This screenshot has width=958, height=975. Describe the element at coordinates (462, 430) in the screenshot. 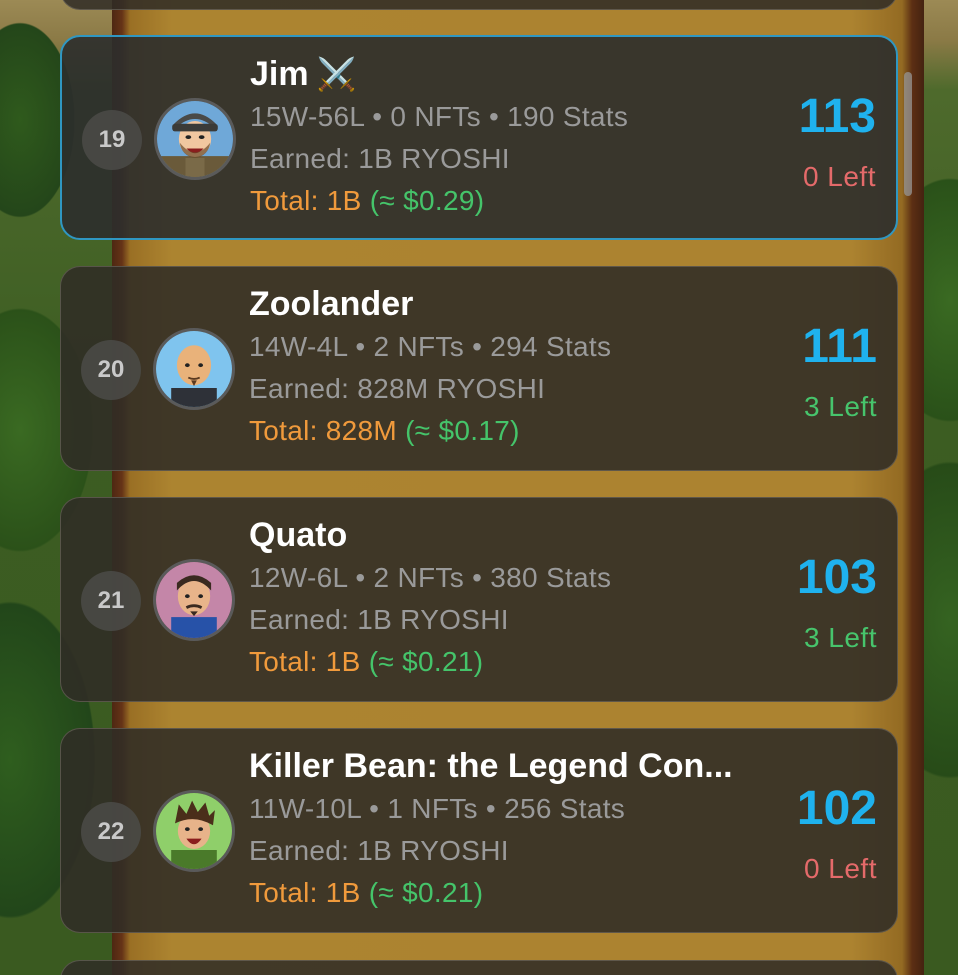

I see `total-usd: (≈ $0.17)` at that location.